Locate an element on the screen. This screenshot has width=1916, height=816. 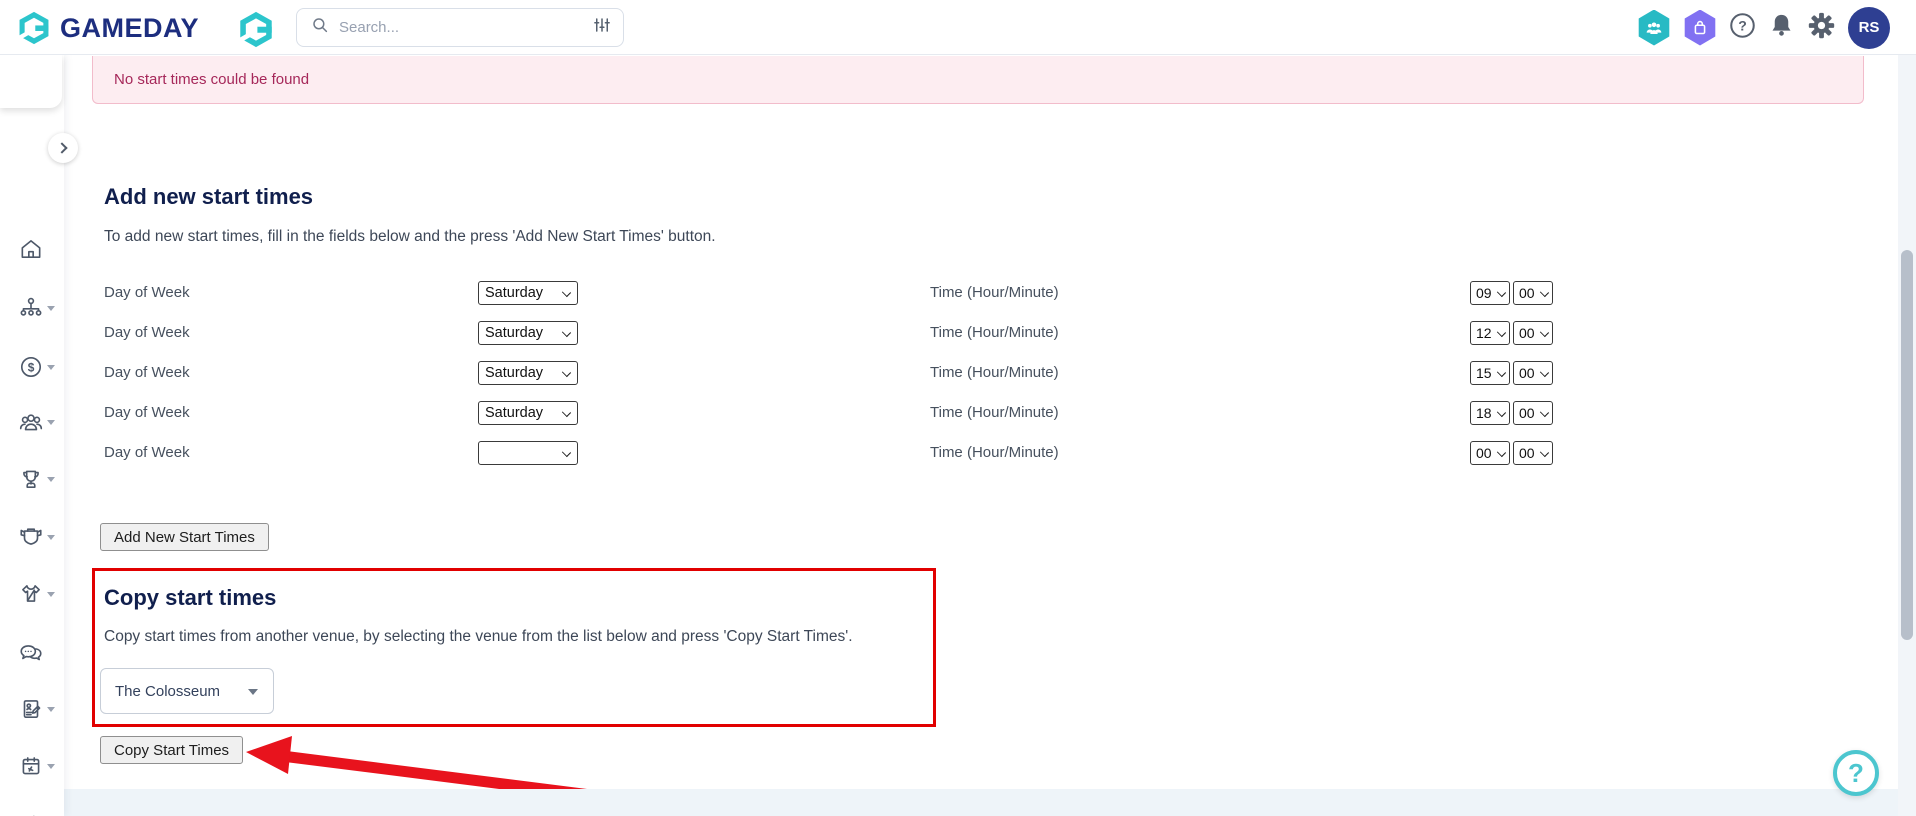
sidebar-top-panel is located at coordinates (31, 81).